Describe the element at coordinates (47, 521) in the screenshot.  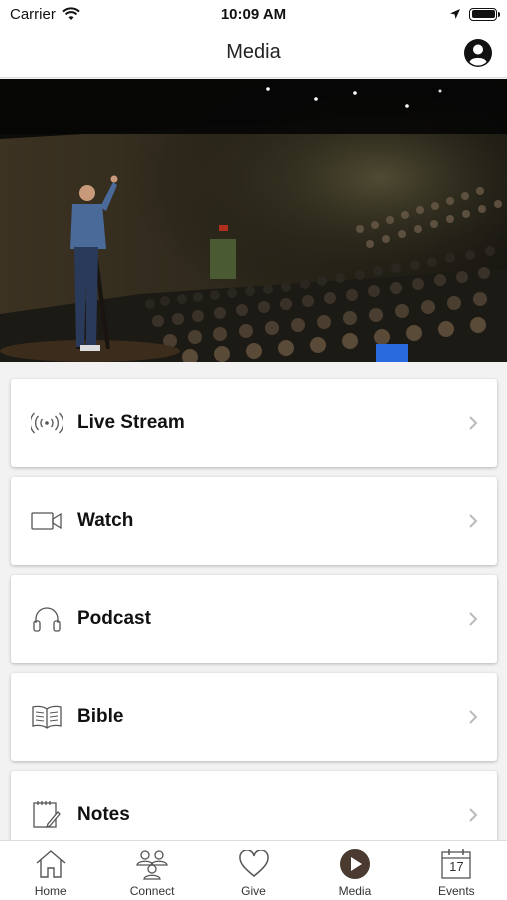
I see `video-camera-icon` at that location.